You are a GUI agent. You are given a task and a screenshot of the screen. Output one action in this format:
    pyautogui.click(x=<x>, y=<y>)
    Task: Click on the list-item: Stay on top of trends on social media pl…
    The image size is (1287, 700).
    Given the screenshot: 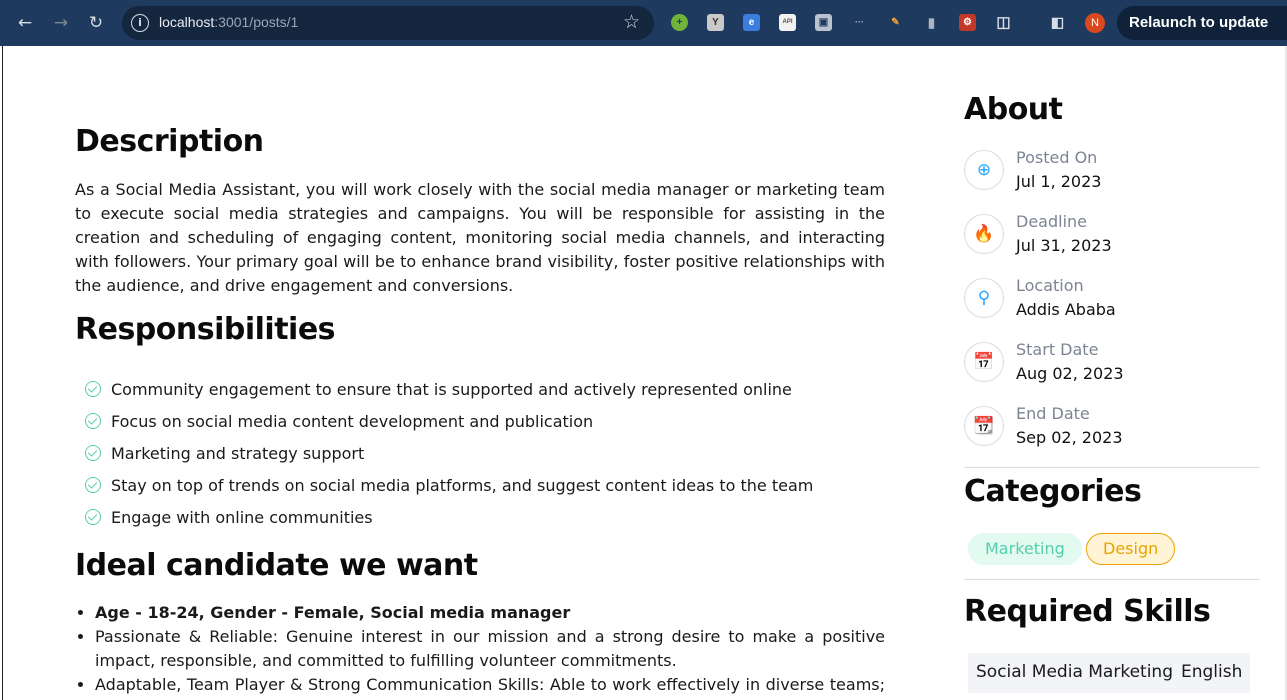 What is the action you would take?
    pyautogui.click(x=449, y=485)
    